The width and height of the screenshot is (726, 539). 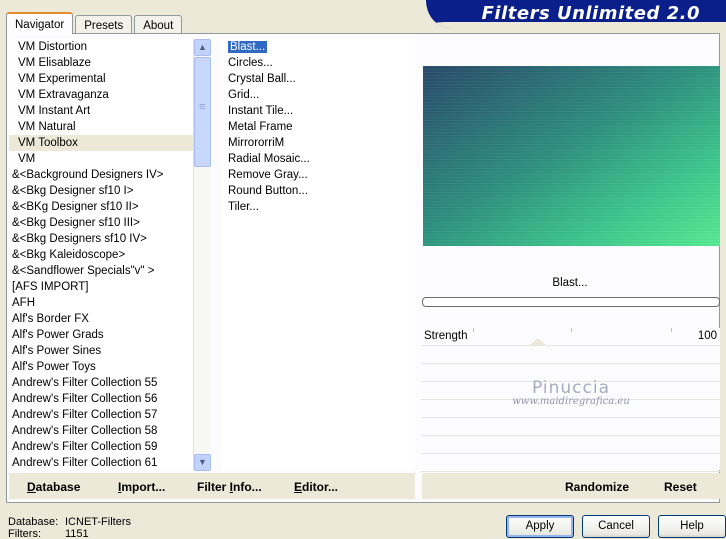 What do you see at coordinates (692, 526) in the screenshot?
I see `help-button: Help` at bounding box center [692, 526].